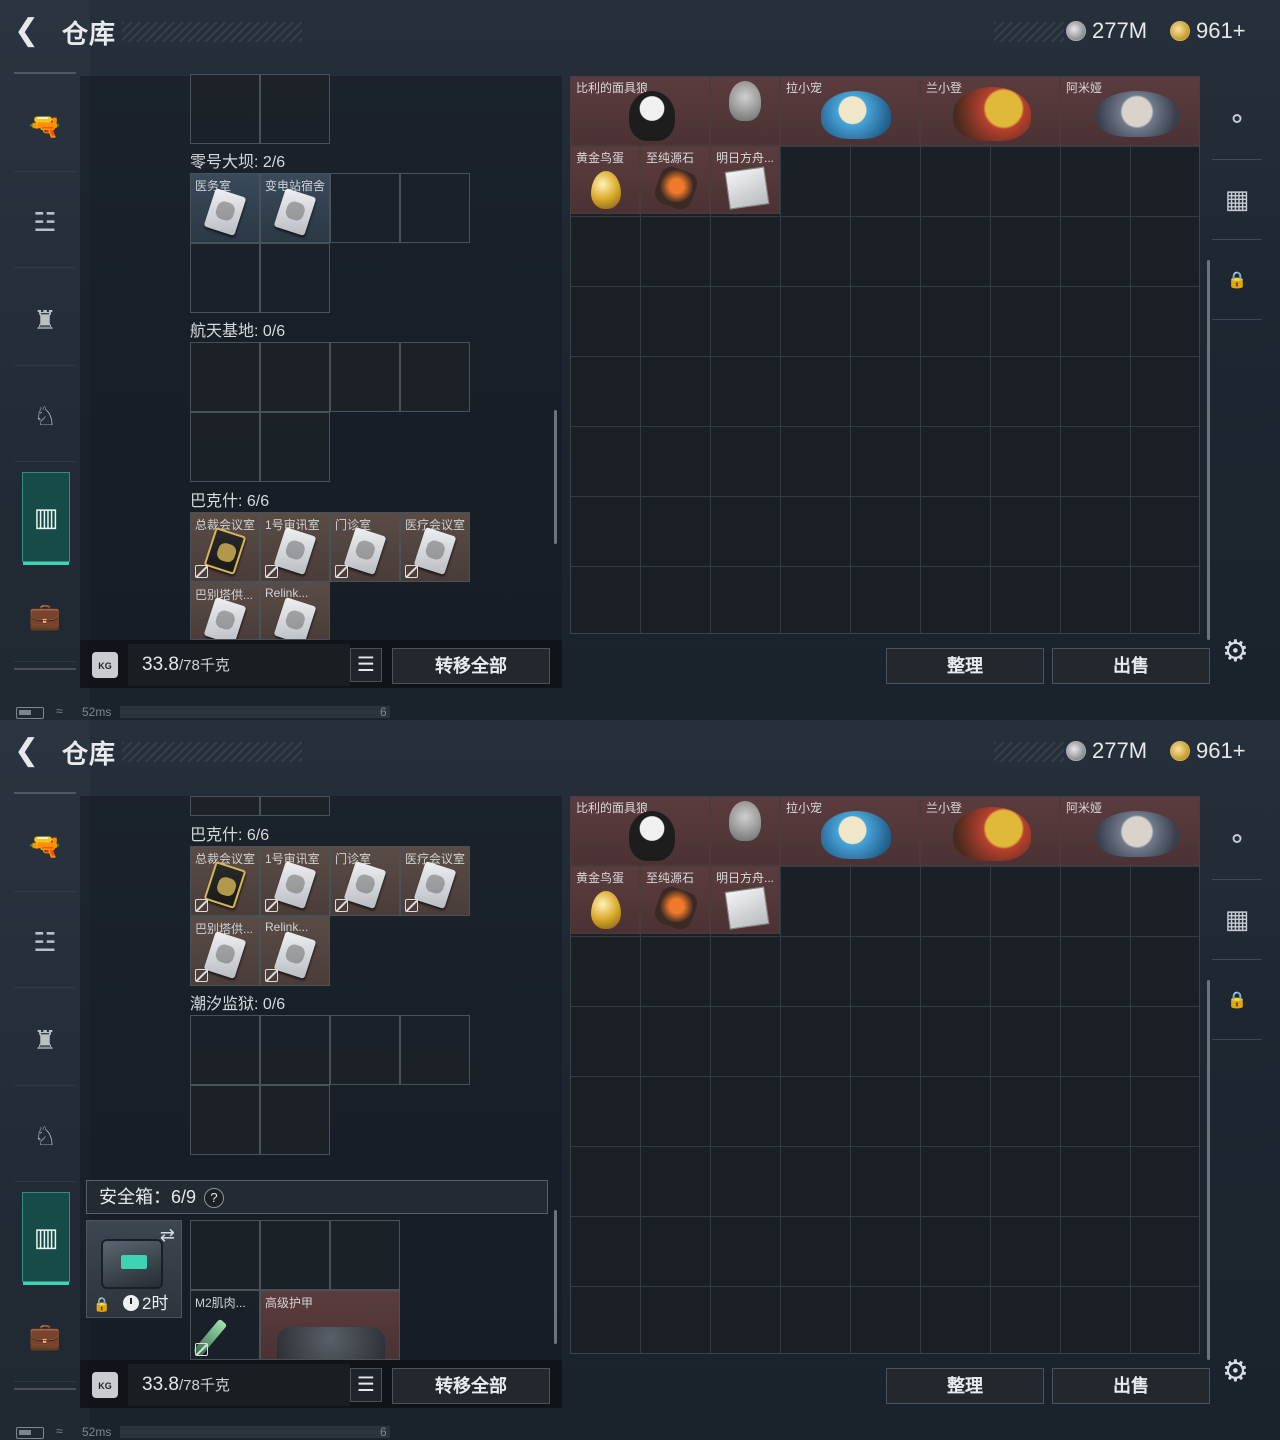  I want to click on swap-icon: ⇄, so click(167, 1235).